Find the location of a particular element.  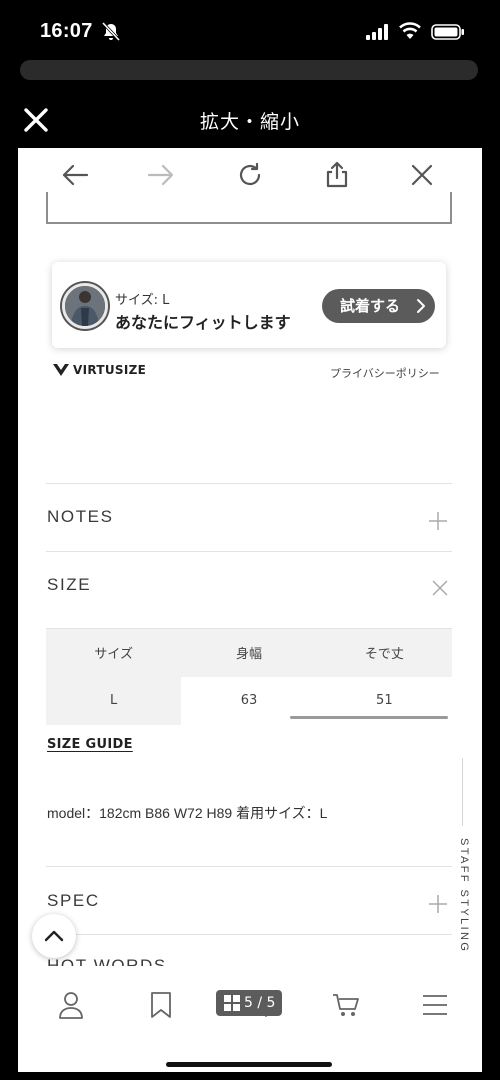

notes-title: NOTES is located at coordinates (80, 516).